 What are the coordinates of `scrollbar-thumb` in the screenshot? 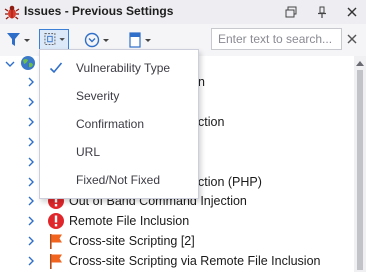 It's located at (360, 170).